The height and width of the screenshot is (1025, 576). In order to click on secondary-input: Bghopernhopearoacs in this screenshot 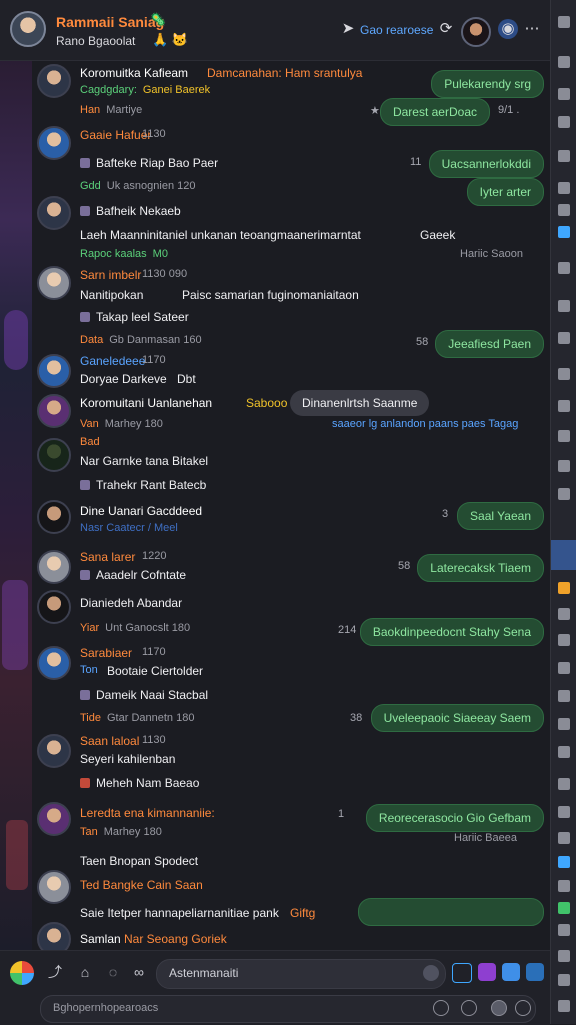, I will do `click(288, 1009)`.